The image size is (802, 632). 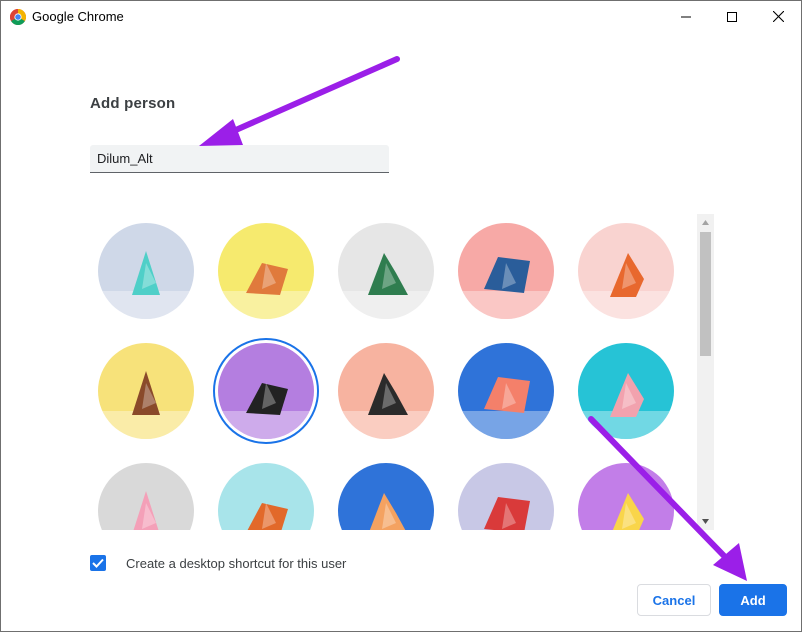 I want to click on checkmark-icon, so click(x=98, y=563).